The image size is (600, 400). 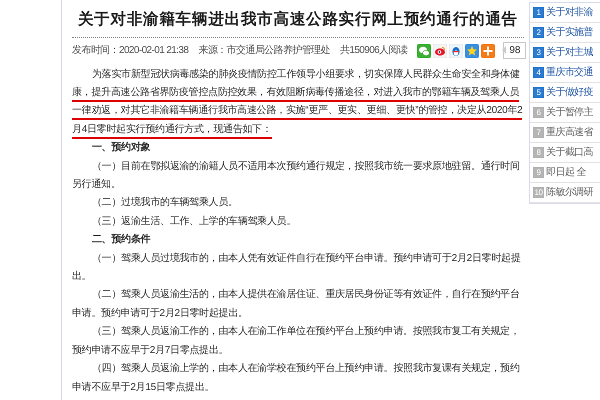 What do you see at coordinates (538, 72) in the screenshot?
I see `rank-number: 4` at bounding box center [538, 72].